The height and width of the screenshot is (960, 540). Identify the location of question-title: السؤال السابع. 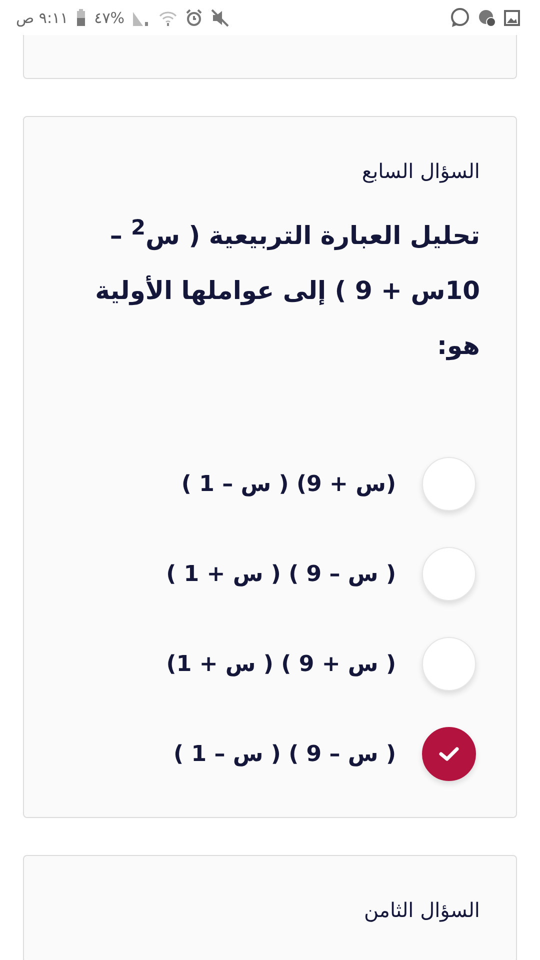
(420, 171).